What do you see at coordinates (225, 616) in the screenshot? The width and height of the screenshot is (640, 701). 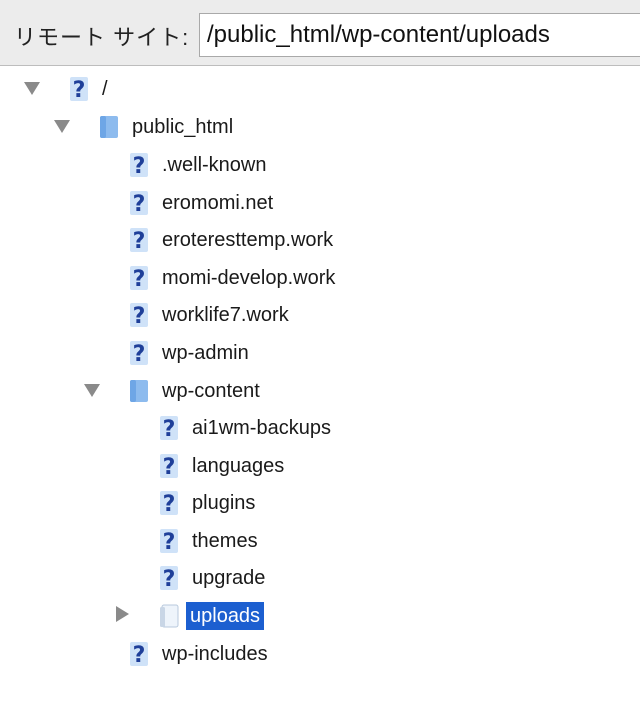 I see `tree-label-uploads: uploads` at bounding box center [225, 616].